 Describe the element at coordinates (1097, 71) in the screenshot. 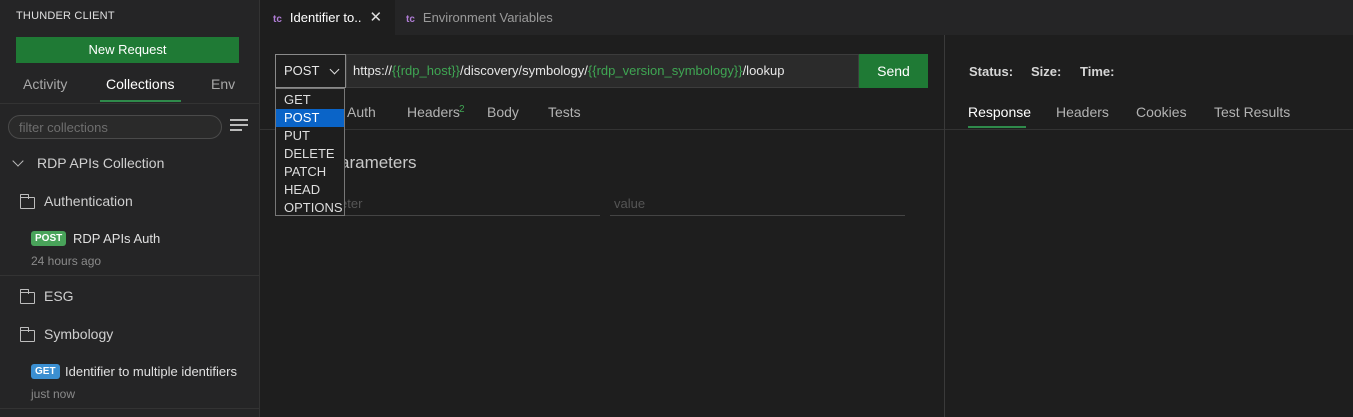

I see `time-label: Time:` at that location.